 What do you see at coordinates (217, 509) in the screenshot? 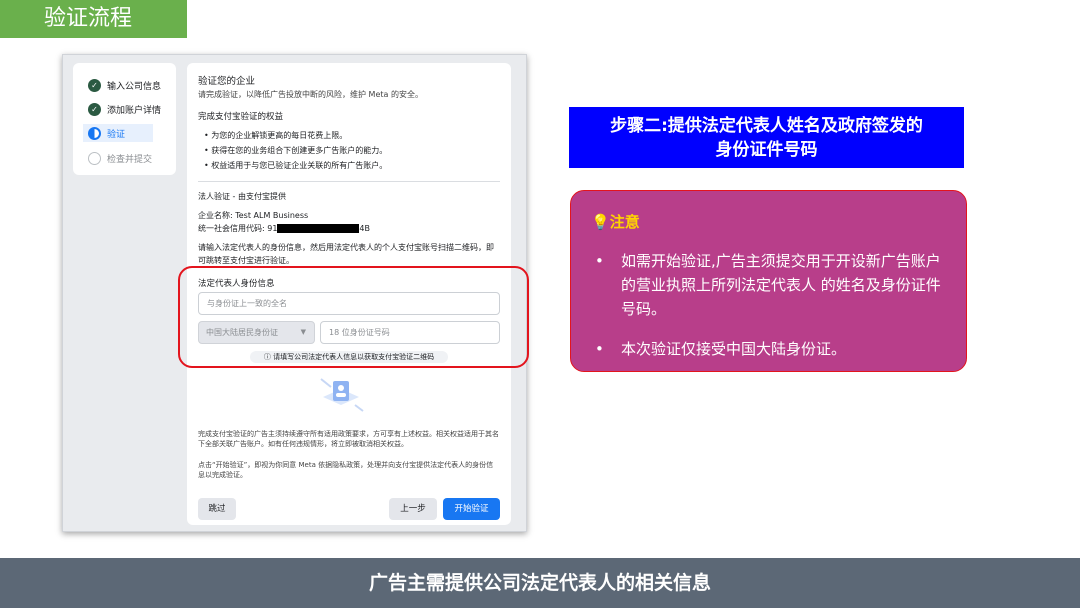
I see `skip-button: 跳过` at bounding box center [217, 509].